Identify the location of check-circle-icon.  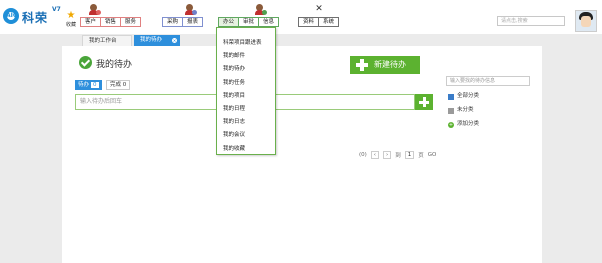
(85, 62).